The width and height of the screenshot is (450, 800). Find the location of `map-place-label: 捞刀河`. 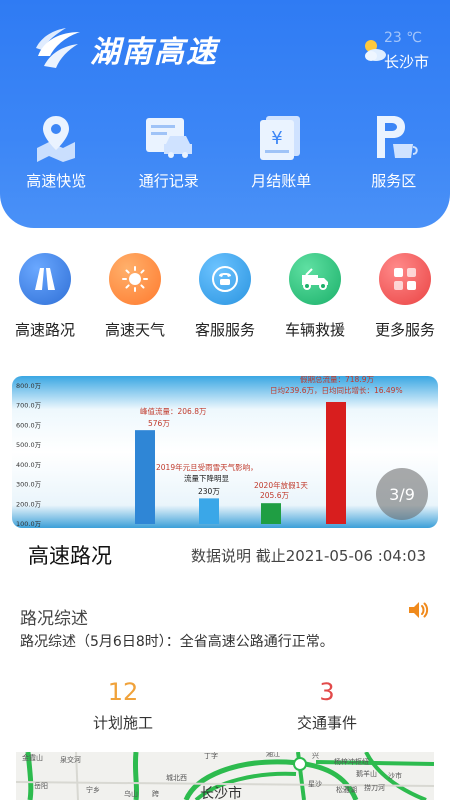

map-place-label: 捞刀河 is located at coordinates (374, 787).